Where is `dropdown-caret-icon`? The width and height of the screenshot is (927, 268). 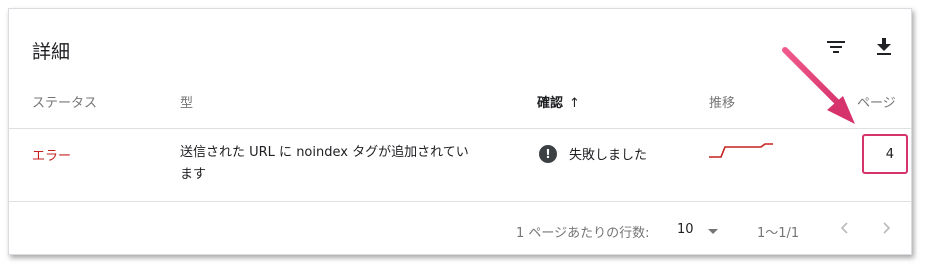 dropdown-caret-icon is located at coordinates (713, 231).